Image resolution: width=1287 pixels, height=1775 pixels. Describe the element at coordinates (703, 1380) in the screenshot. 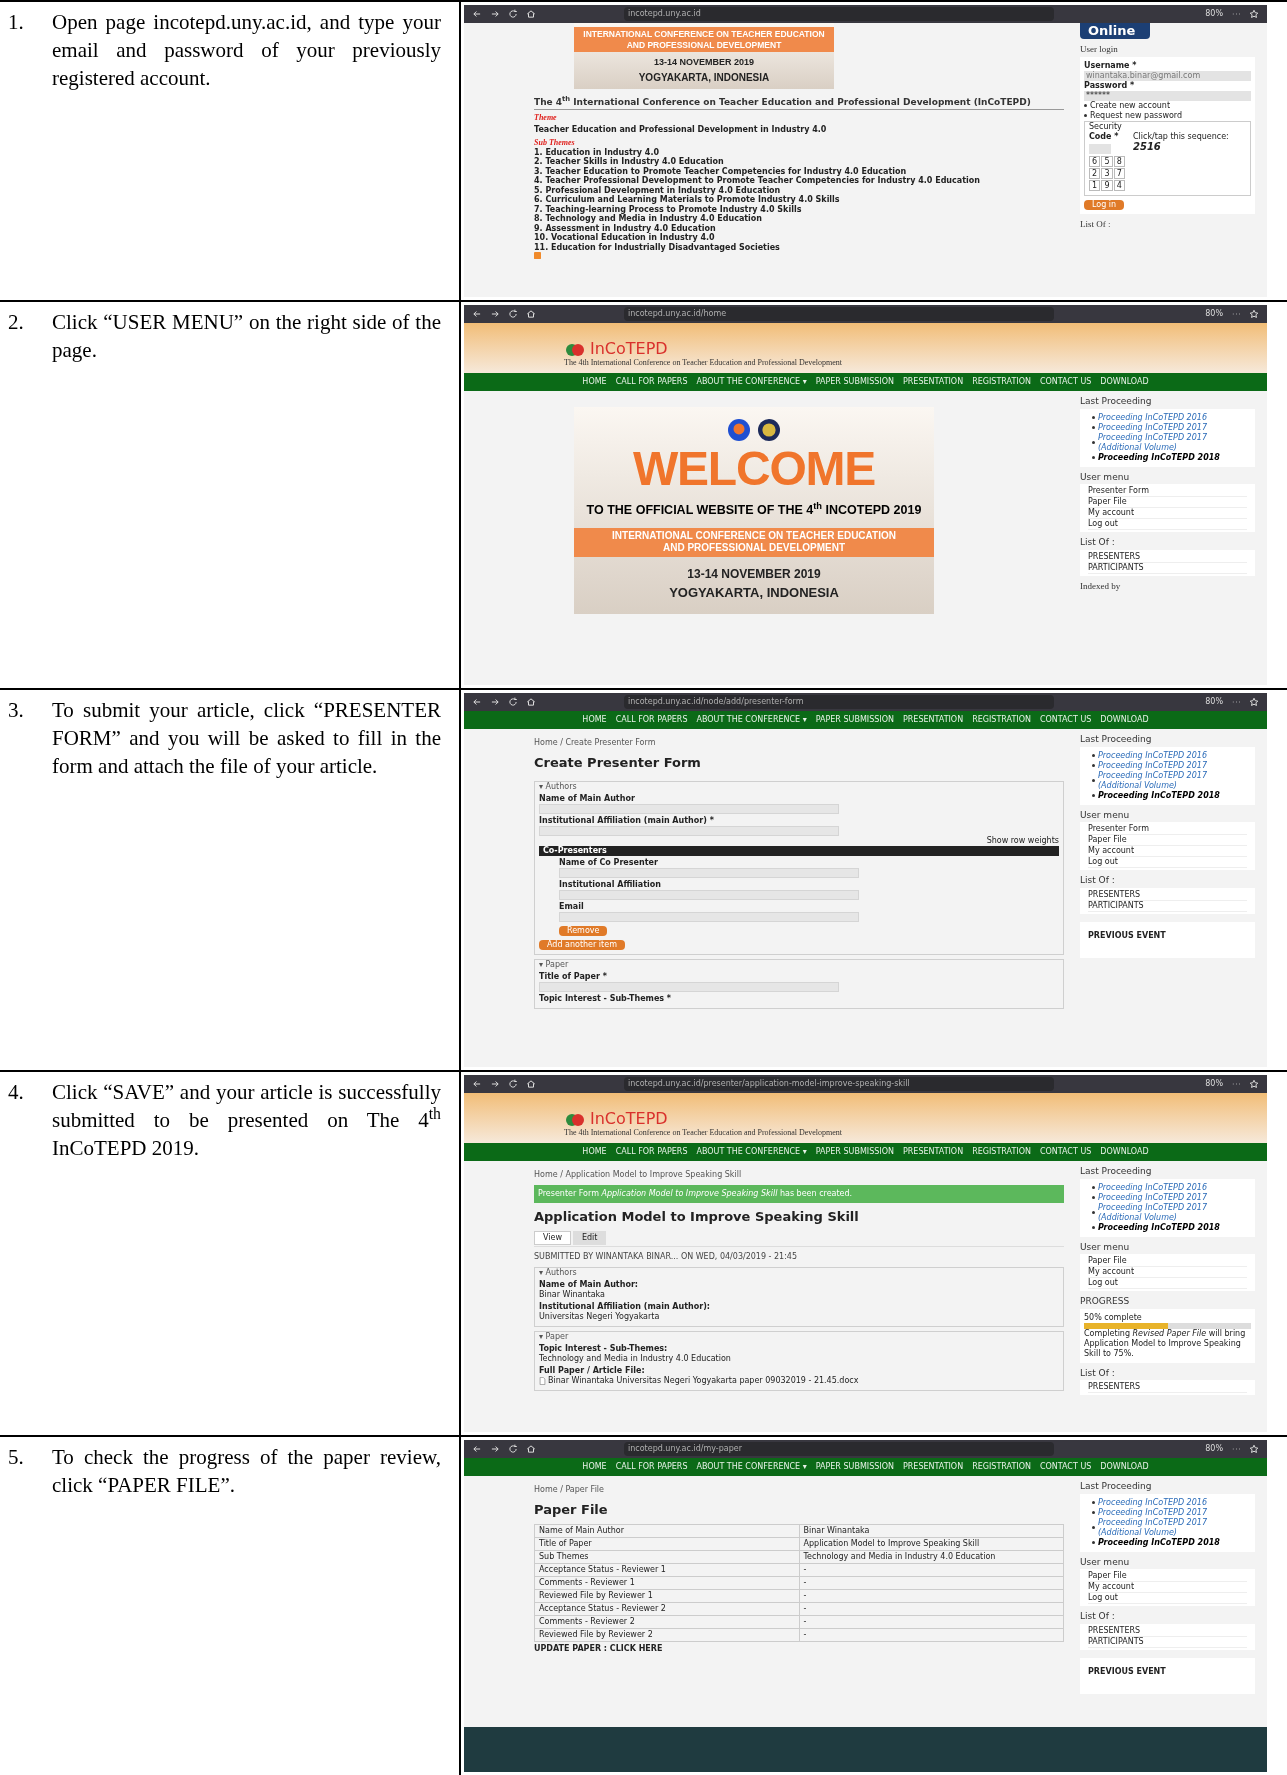

I see `file-link: Binar Winantaka Universitas Negeri Yogyakarta paper 09032019 - 21.45.docx` at that location.